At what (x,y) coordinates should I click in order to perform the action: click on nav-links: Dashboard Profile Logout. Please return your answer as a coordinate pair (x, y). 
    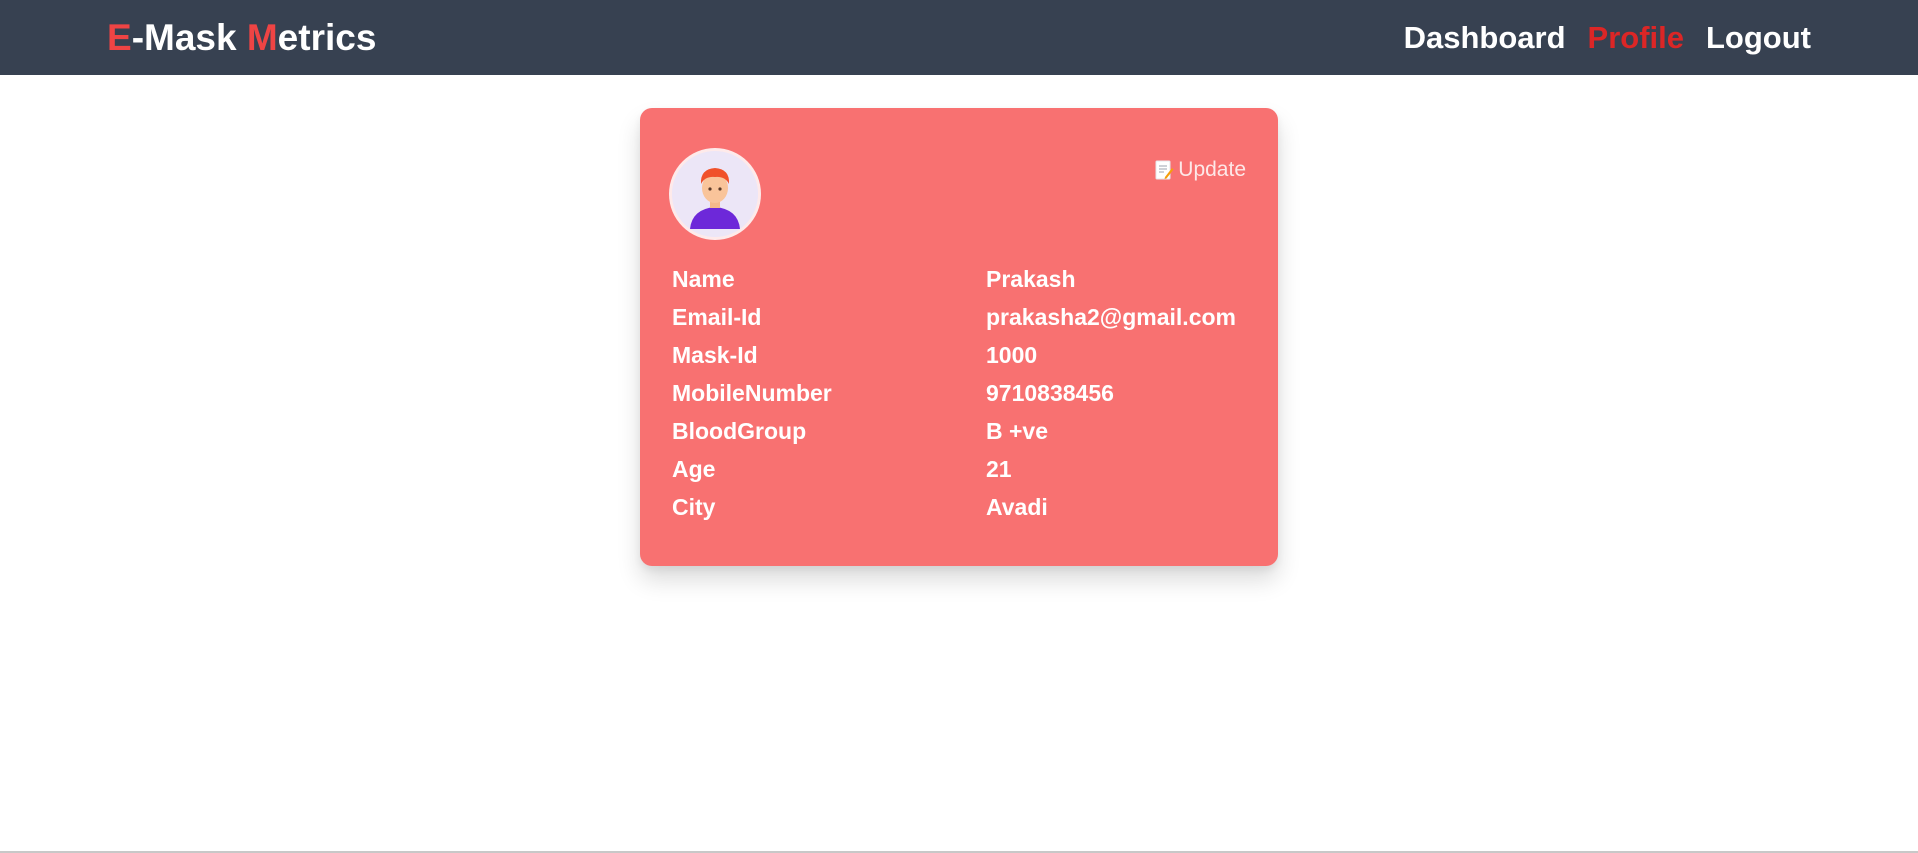
    Looking at the image, I should click on (1607, 37).